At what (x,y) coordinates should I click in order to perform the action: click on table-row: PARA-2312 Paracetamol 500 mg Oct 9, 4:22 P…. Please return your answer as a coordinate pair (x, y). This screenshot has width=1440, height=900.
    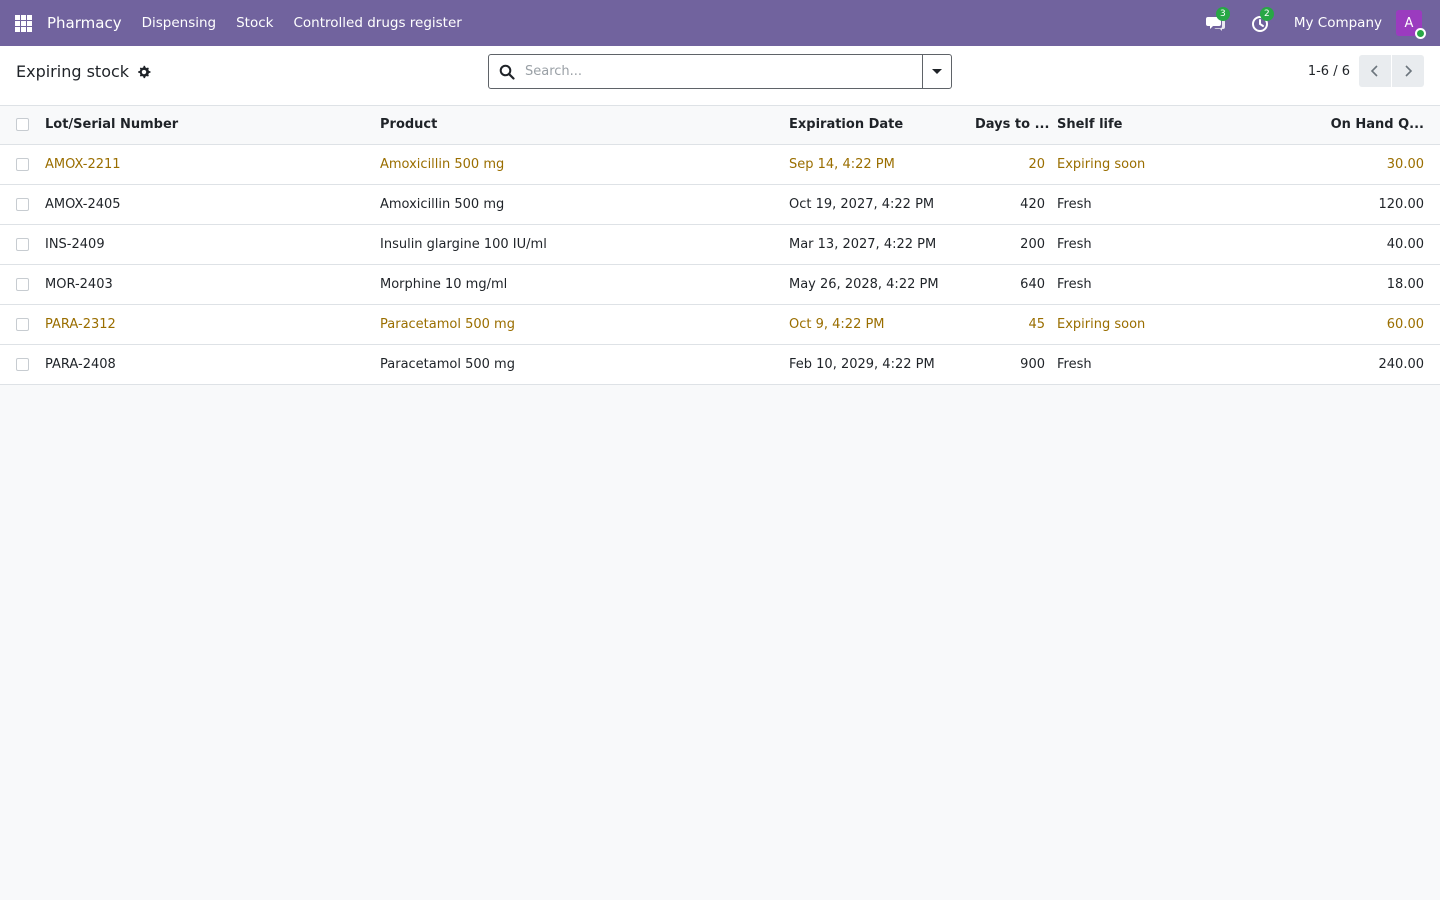
    Looking at the image, I should click on (720, 324).